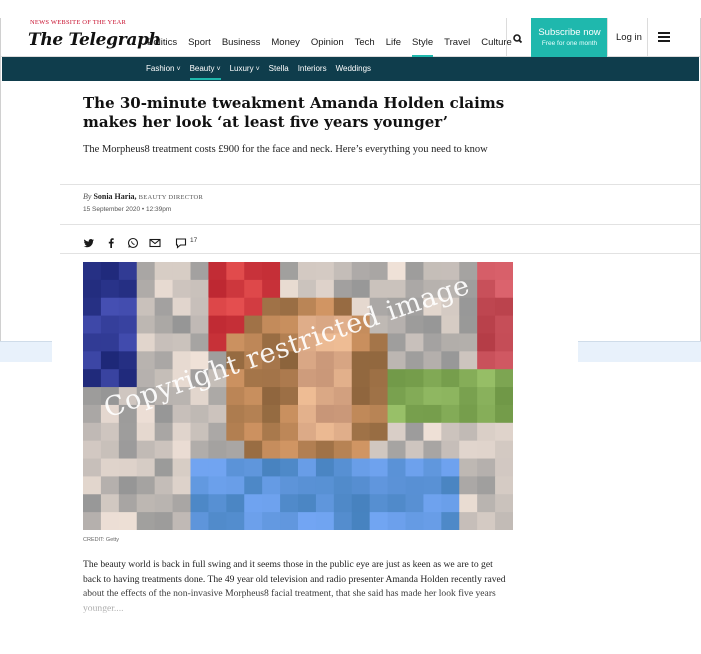 The height and width of the screenshot is (654, 701). I want to click on twitter-icon, so click(89, 241).